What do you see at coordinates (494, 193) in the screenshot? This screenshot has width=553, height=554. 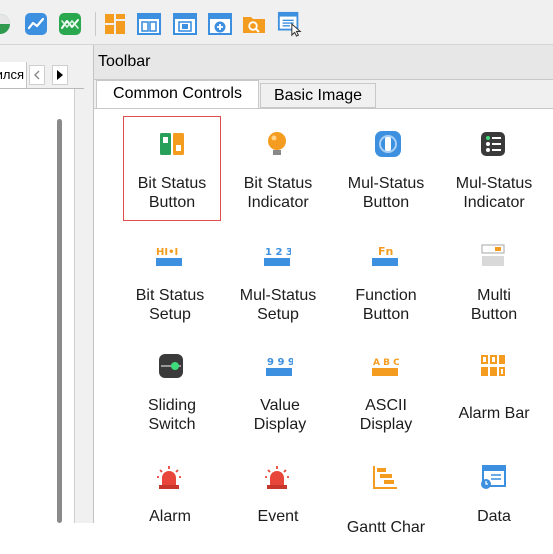 I see `item-label: Mul-Status Indicator` at bounding box center [494, 193].